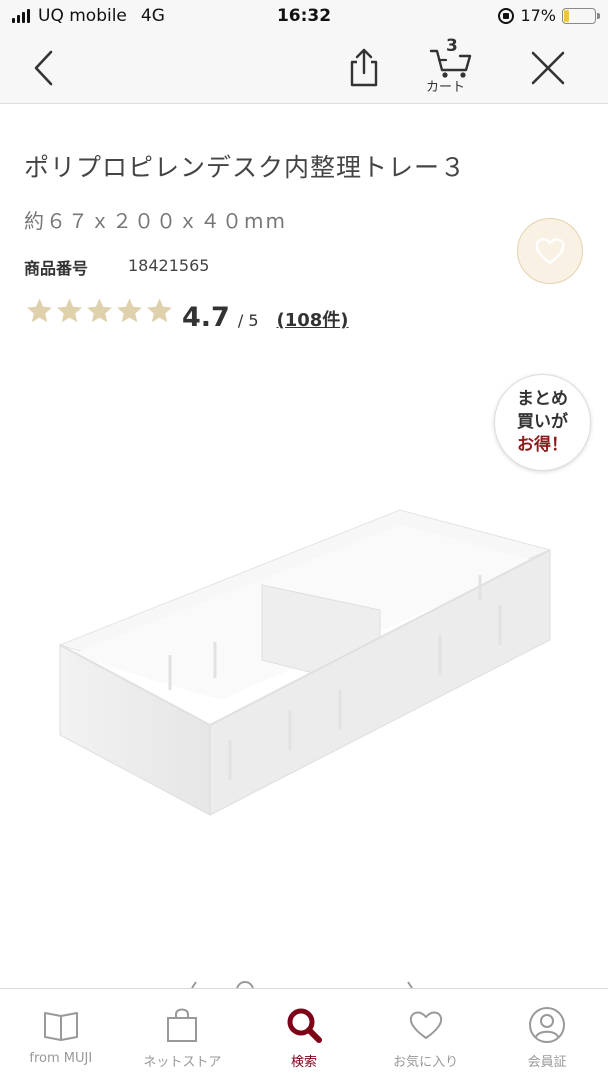  What do you see at coordinates (245, 167) in the screenshot?
I see `product-title: ポリプロピレンデスク内整理トレー３` at bounding box center [245, 167].